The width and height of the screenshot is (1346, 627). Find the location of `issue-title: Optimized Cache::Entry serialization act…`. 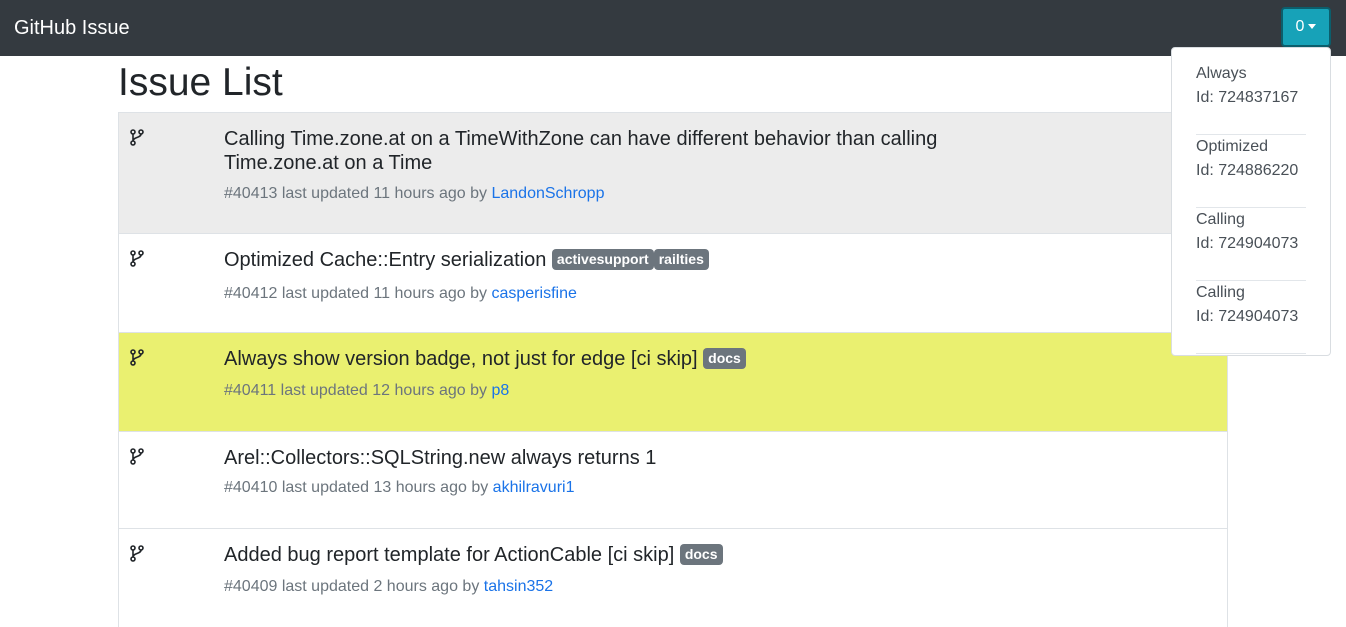

issue-title: Optimized Cache::Entry serialization act… is located at coordinates (604, 260).